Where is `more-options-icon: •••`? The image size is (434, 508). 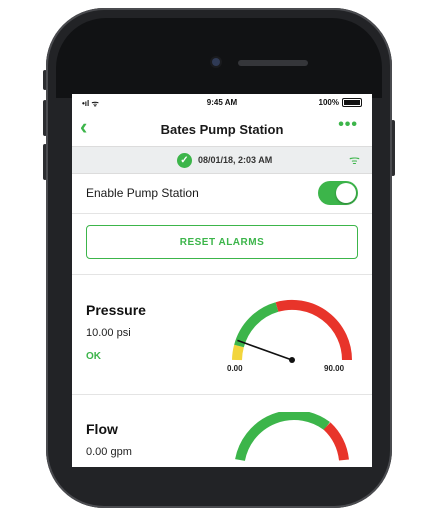
more-options-icon: ••• is located at coordinates (348, 125).